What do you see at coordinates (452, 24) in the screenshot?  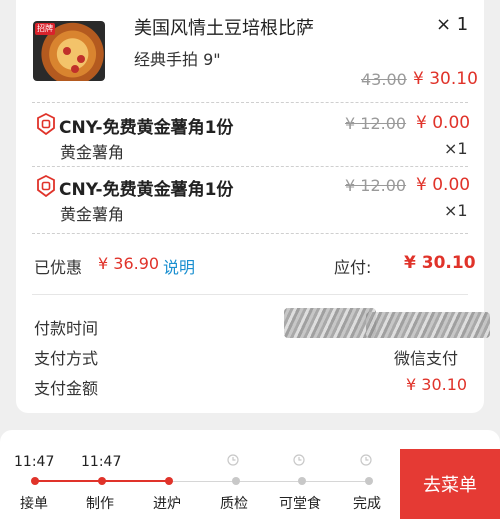 I see `product-quantity: × 1` at bounding box center [452, 24].